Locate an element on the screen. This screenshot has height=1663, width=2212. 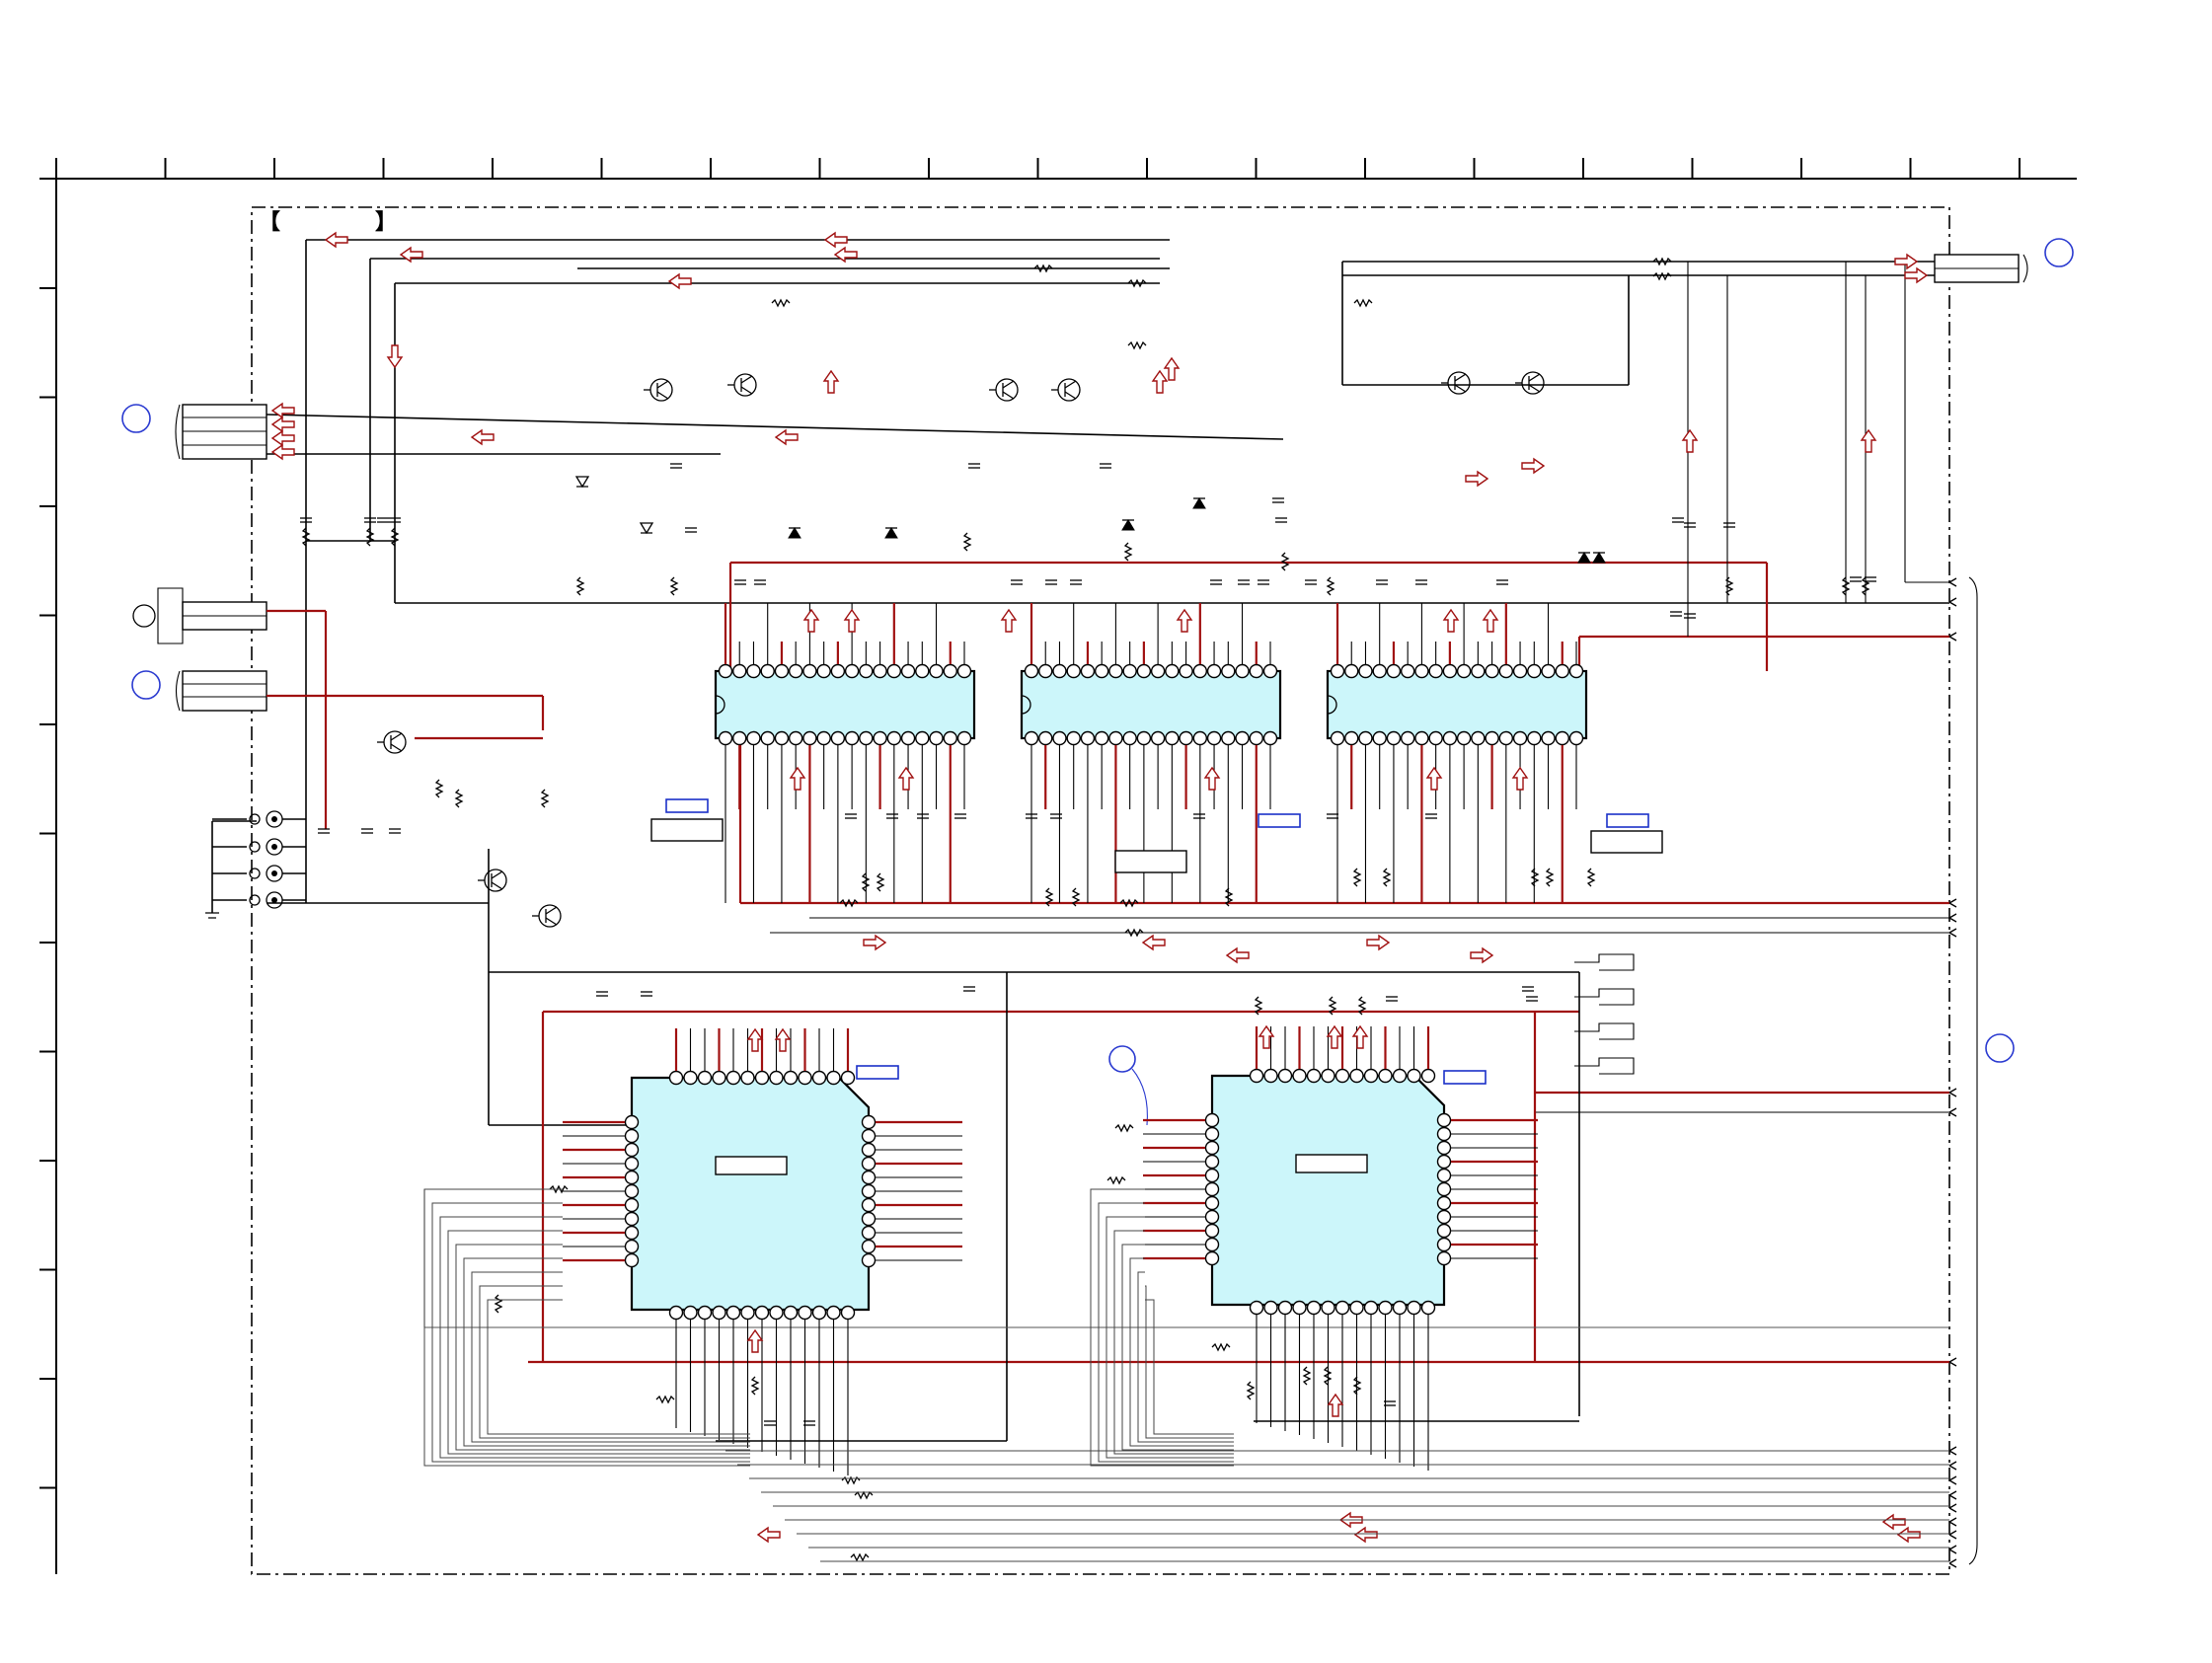
ref-circle-center is located at coordinates (1122, 1059).